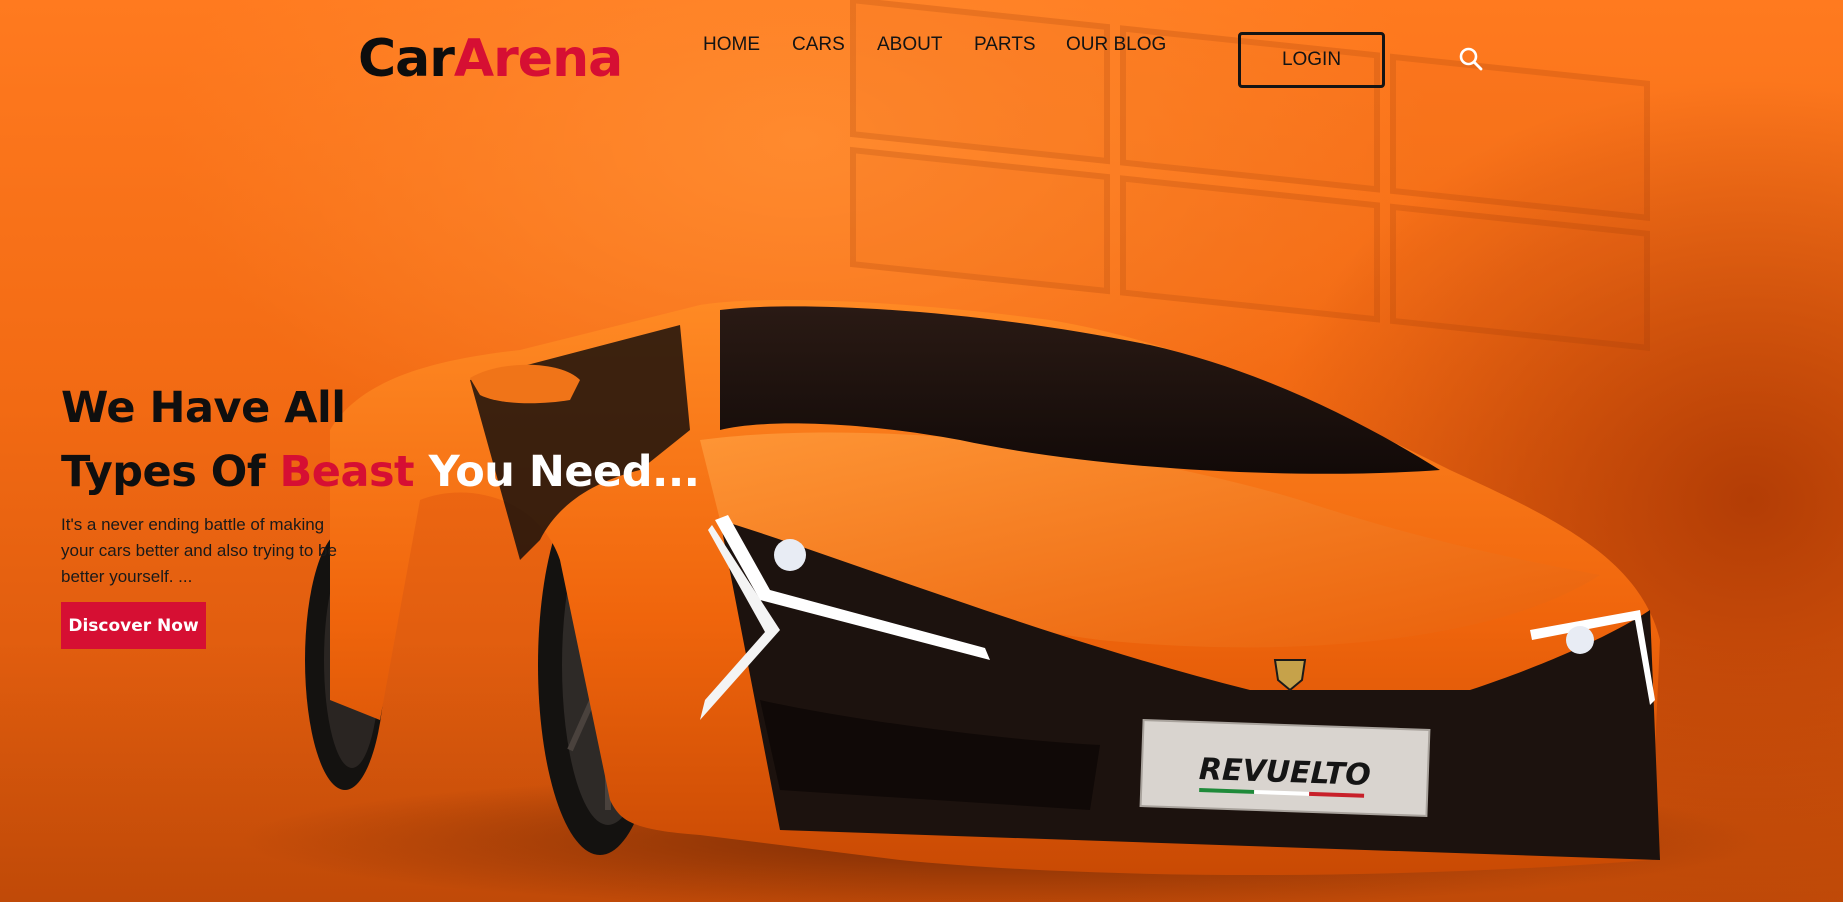  Describe the element at coordinates (538, 59) in the screenshot. I see `logo-part-arena: Arena` at that location.